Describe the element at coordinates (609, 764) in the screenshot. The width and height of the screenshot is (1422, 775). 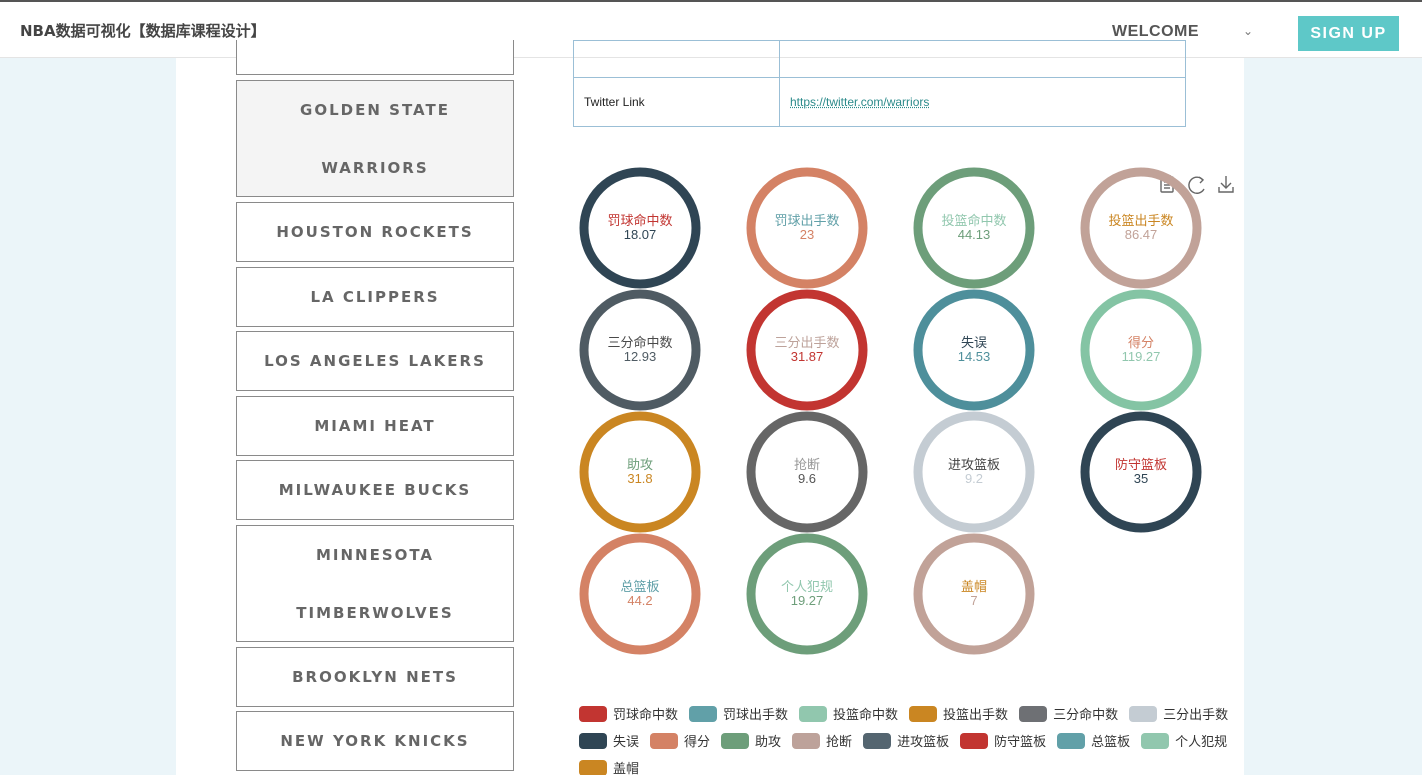
I see `legend-item: 盖帽` at that location.